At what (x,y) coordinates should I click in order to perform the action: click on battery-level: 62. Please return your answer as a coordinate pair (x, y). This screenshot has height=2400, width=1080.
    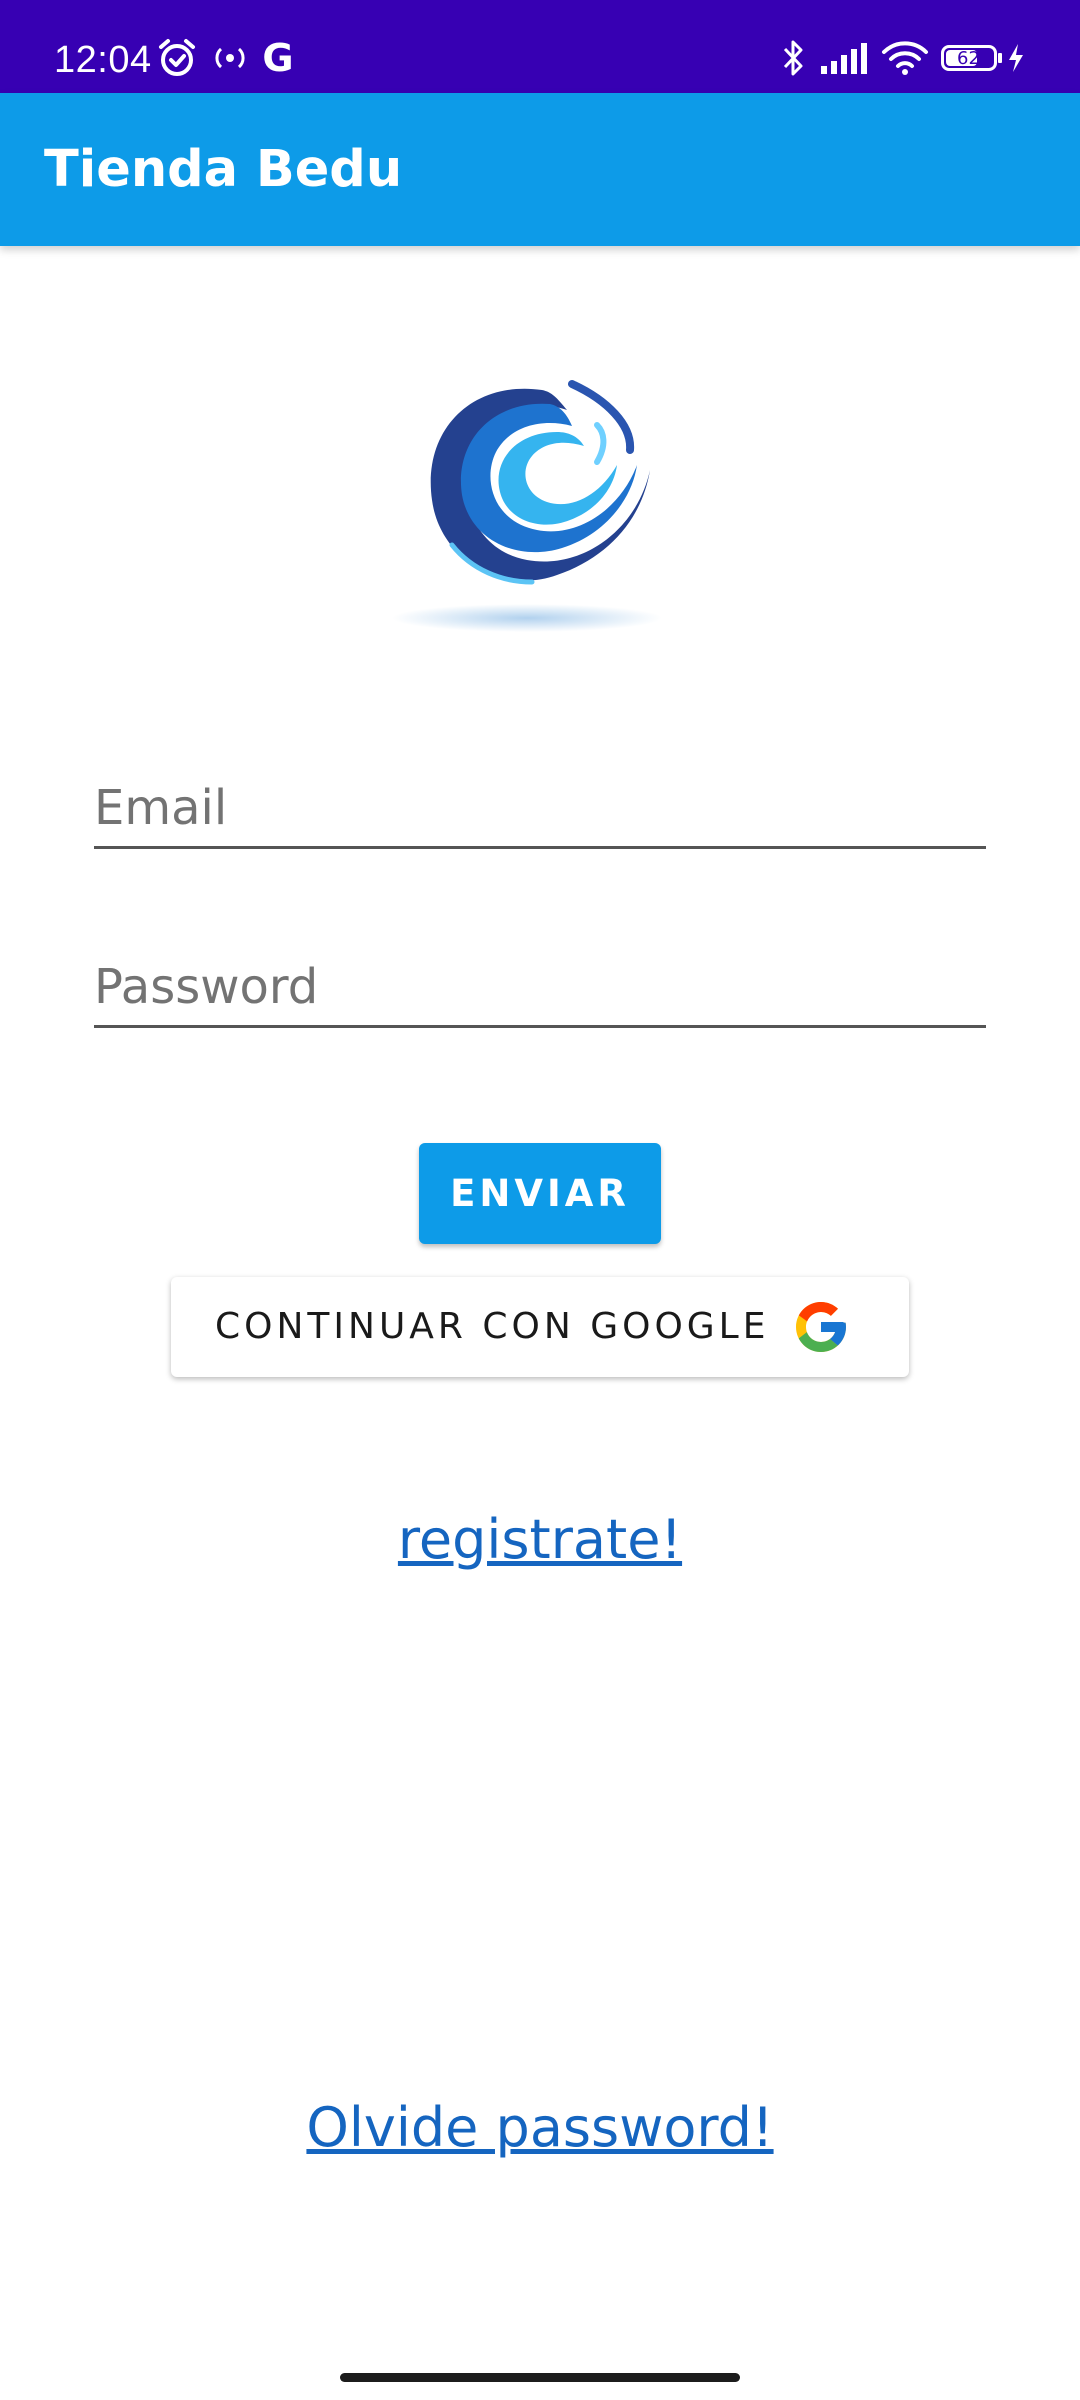
    Looking at the image, I should click on (968, 58).